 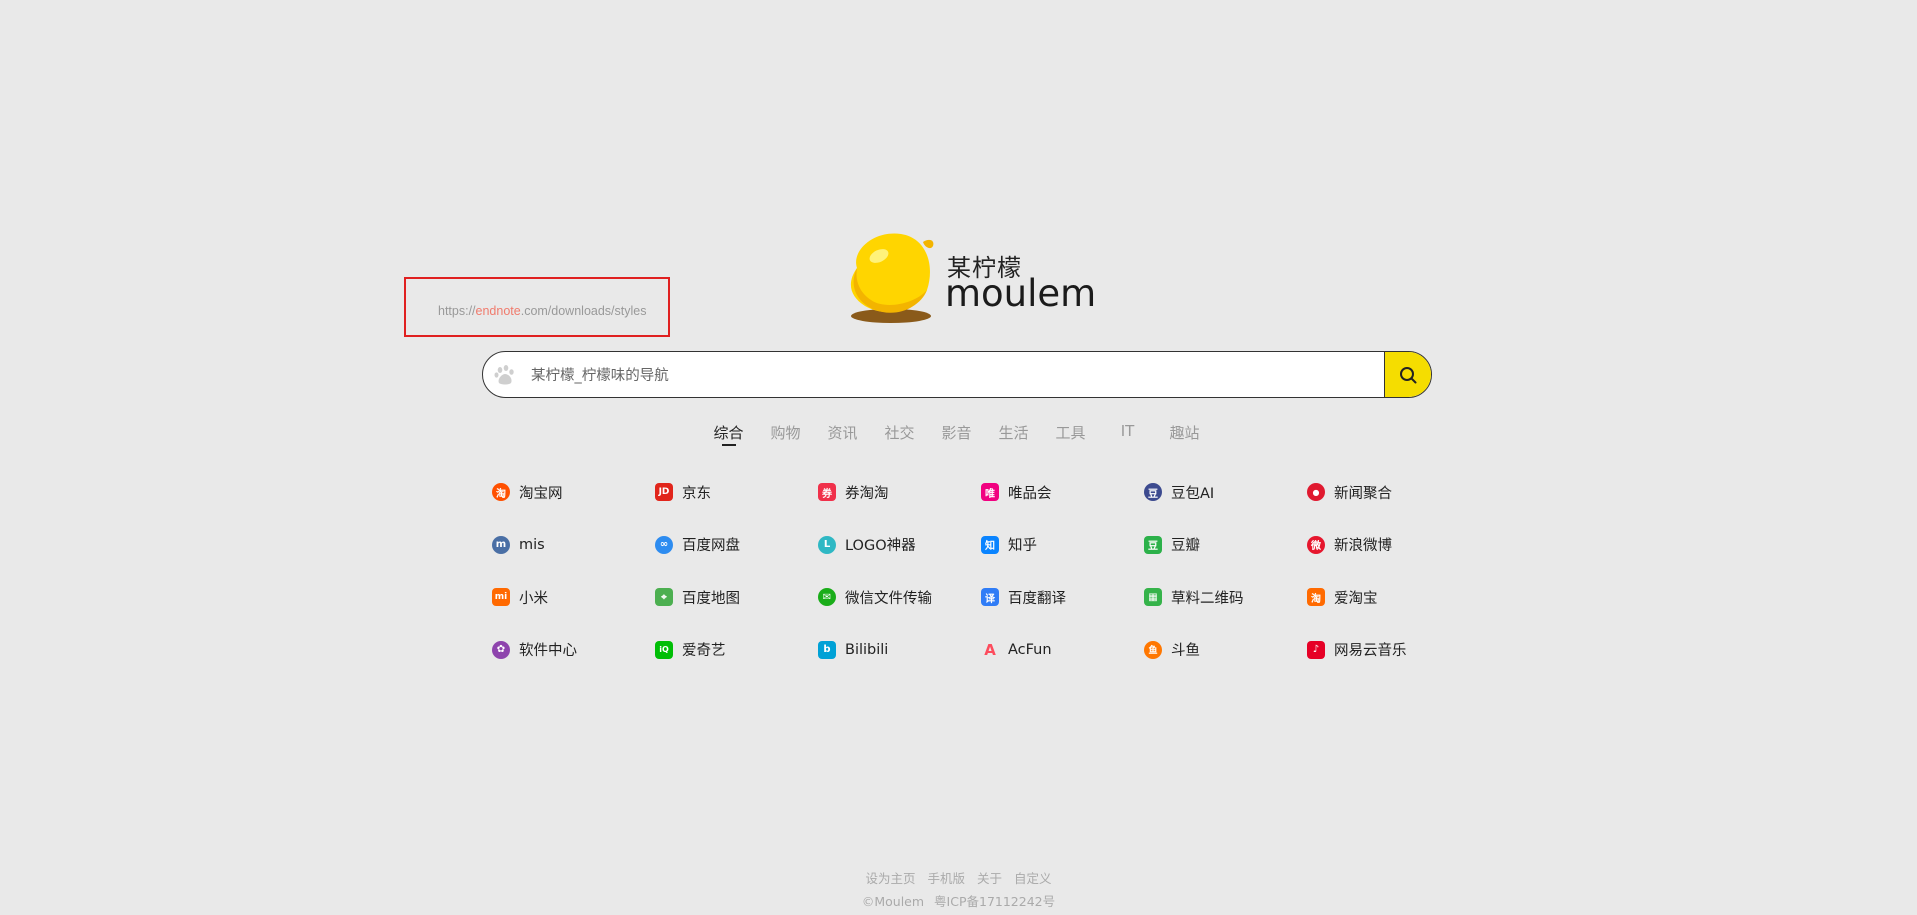 What do you see at coordinates (696, 493) in the screenshot?
I see `link-label: 京东` at bounding box center [696, 493].